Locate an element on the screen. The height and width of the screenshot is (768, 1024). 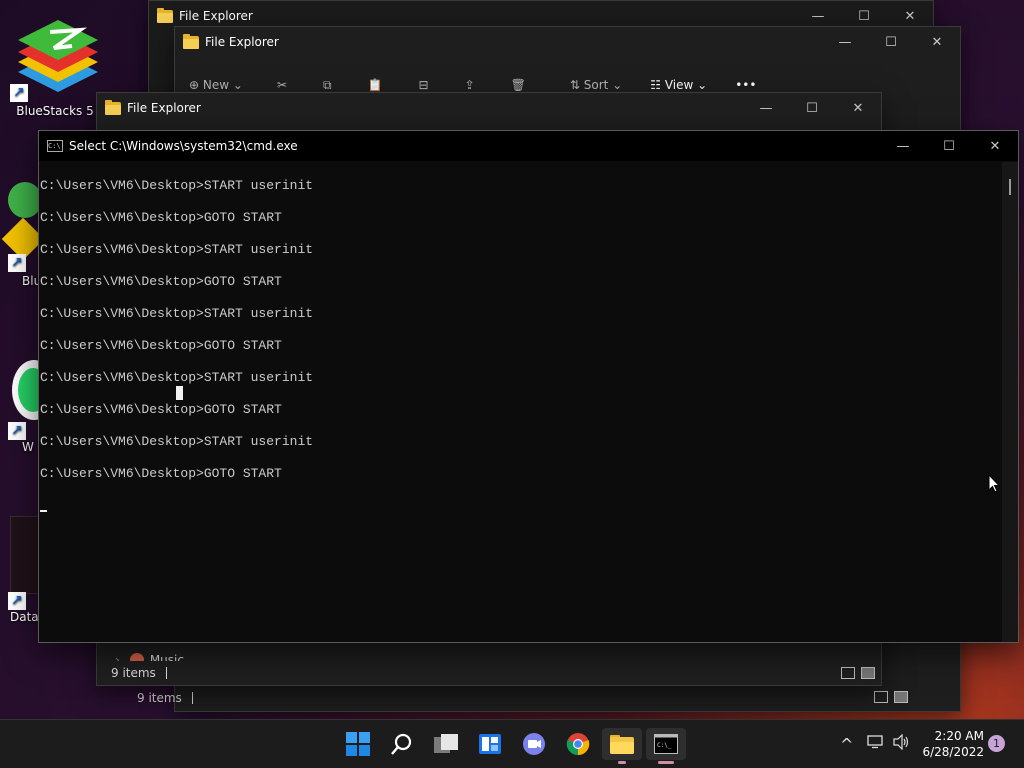
show-hidden-icons-chevron-icon: ^ is located at coordinates (846, 744).